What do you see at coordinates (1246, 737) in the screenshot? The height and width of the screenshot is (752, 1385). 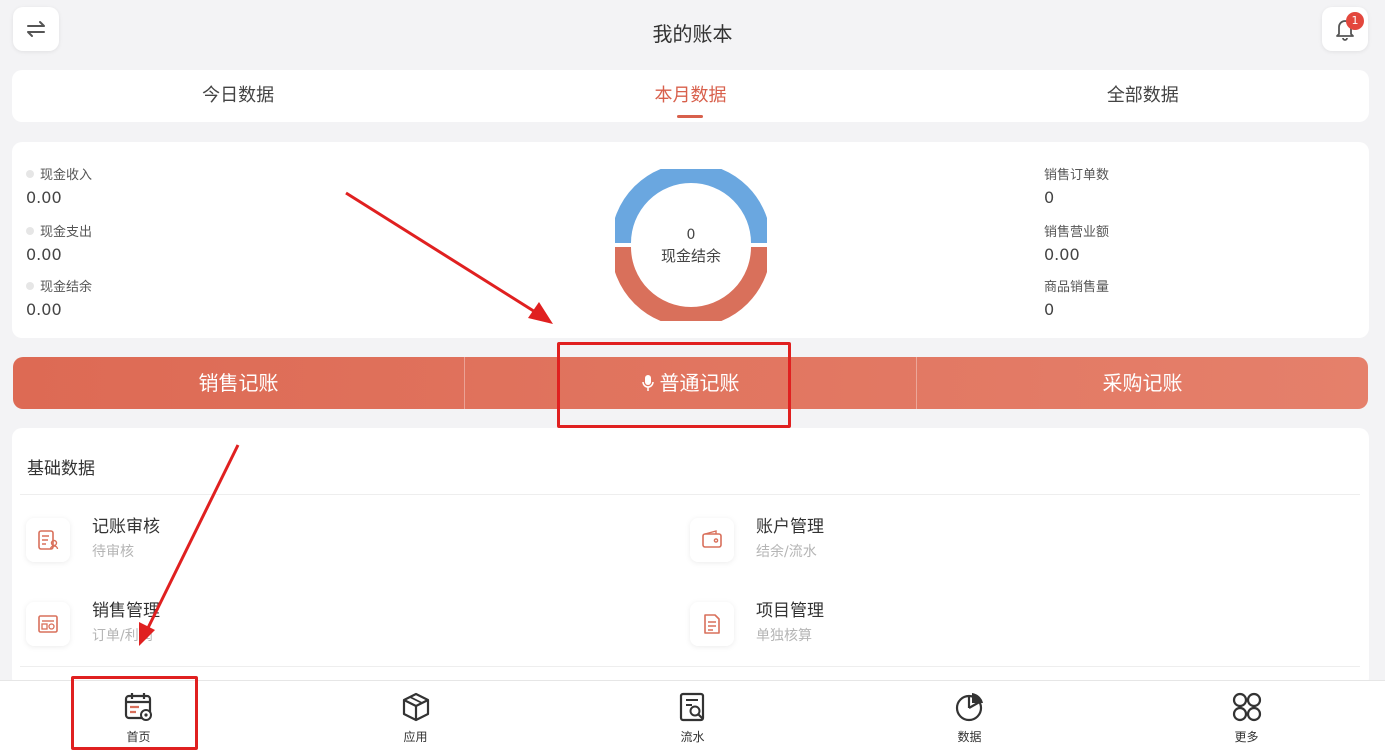 I see `nav-label: 更多` at bounding box center [1246, 737].